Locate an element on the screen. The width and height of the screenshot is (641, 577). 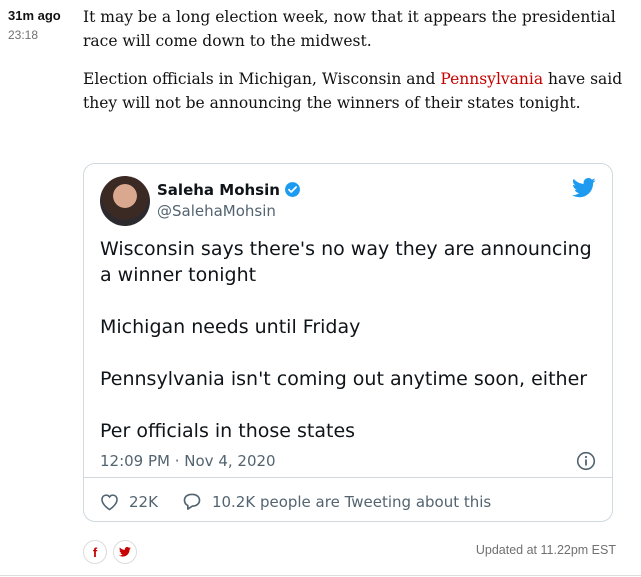
tweet-actions: 22K 10.2K people are Tweeting about this is located at coordinates (295, 501).